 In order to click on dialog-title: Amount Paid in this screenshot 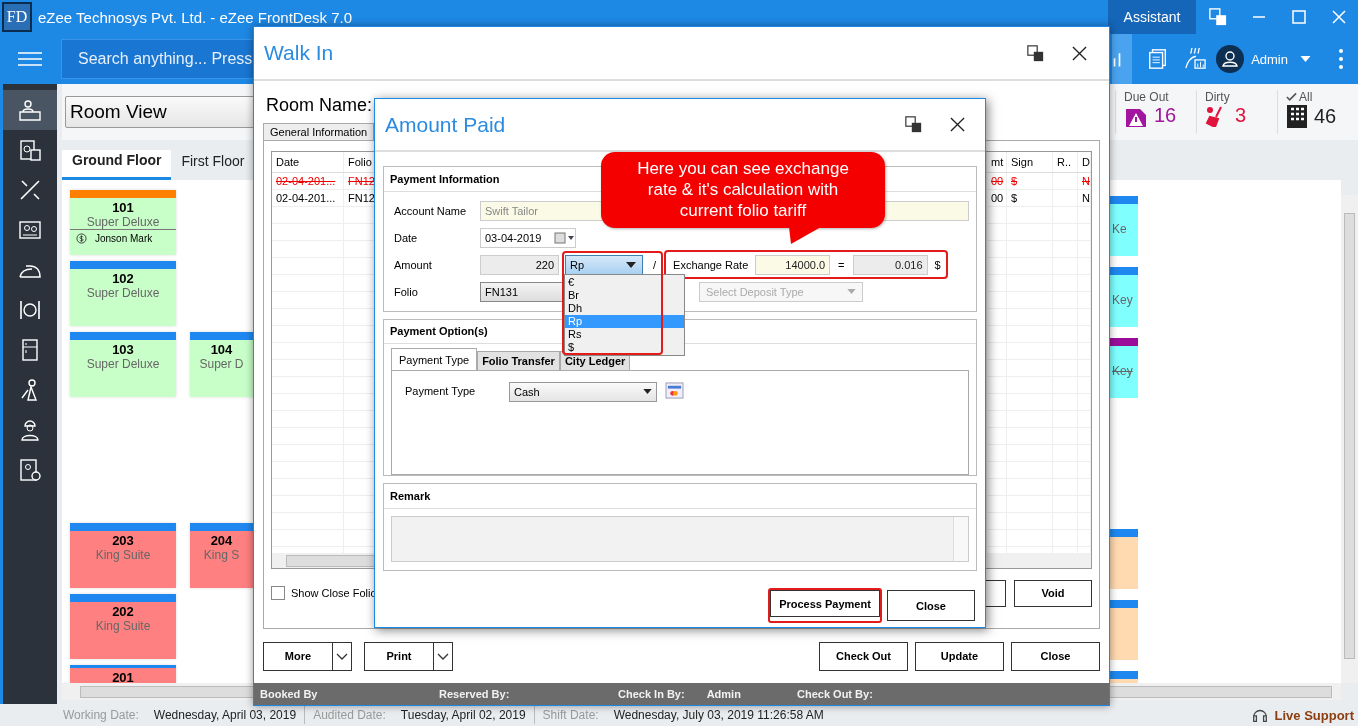, I will do `click(445, 124)`.